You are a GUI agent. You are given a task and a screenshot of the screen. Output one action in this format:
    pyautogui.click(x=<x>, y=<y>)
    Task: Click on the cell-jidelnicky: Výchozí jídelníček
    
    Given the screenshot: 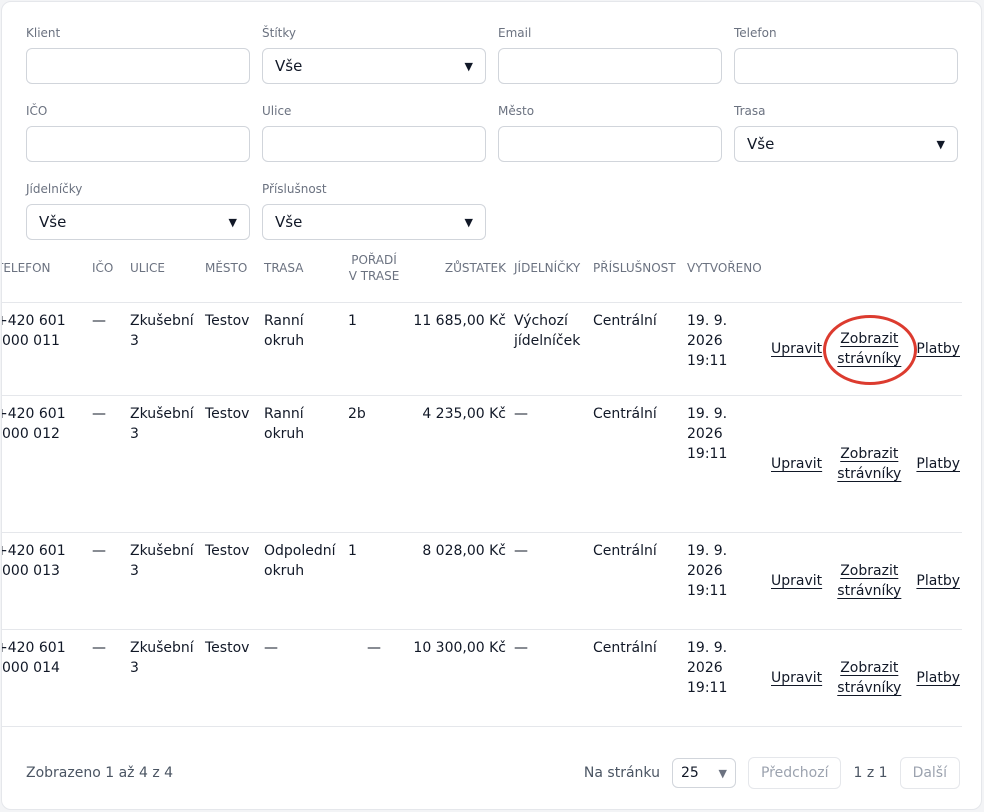 What is the action you would take?
    pyautogui.click(x=549, y=349)
    